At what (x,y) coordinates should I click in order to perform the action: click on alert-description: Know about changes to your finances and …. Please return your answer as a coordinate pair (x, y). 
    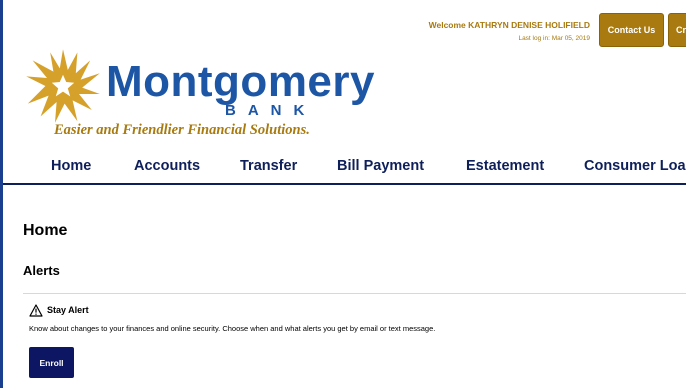
    Looking at the image, I should click on (232, 328).